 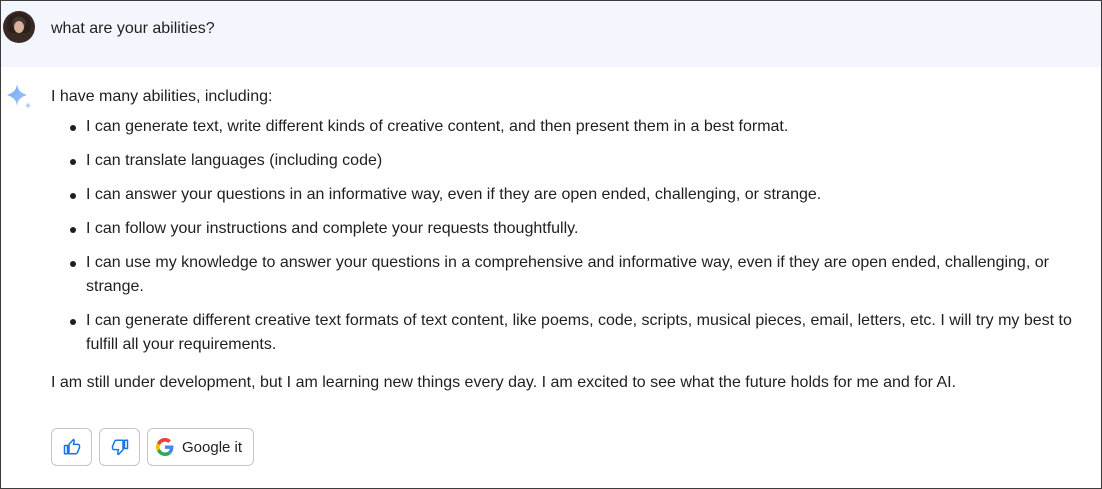 I want to click on google-g-icon, so click(x=165, y=447).